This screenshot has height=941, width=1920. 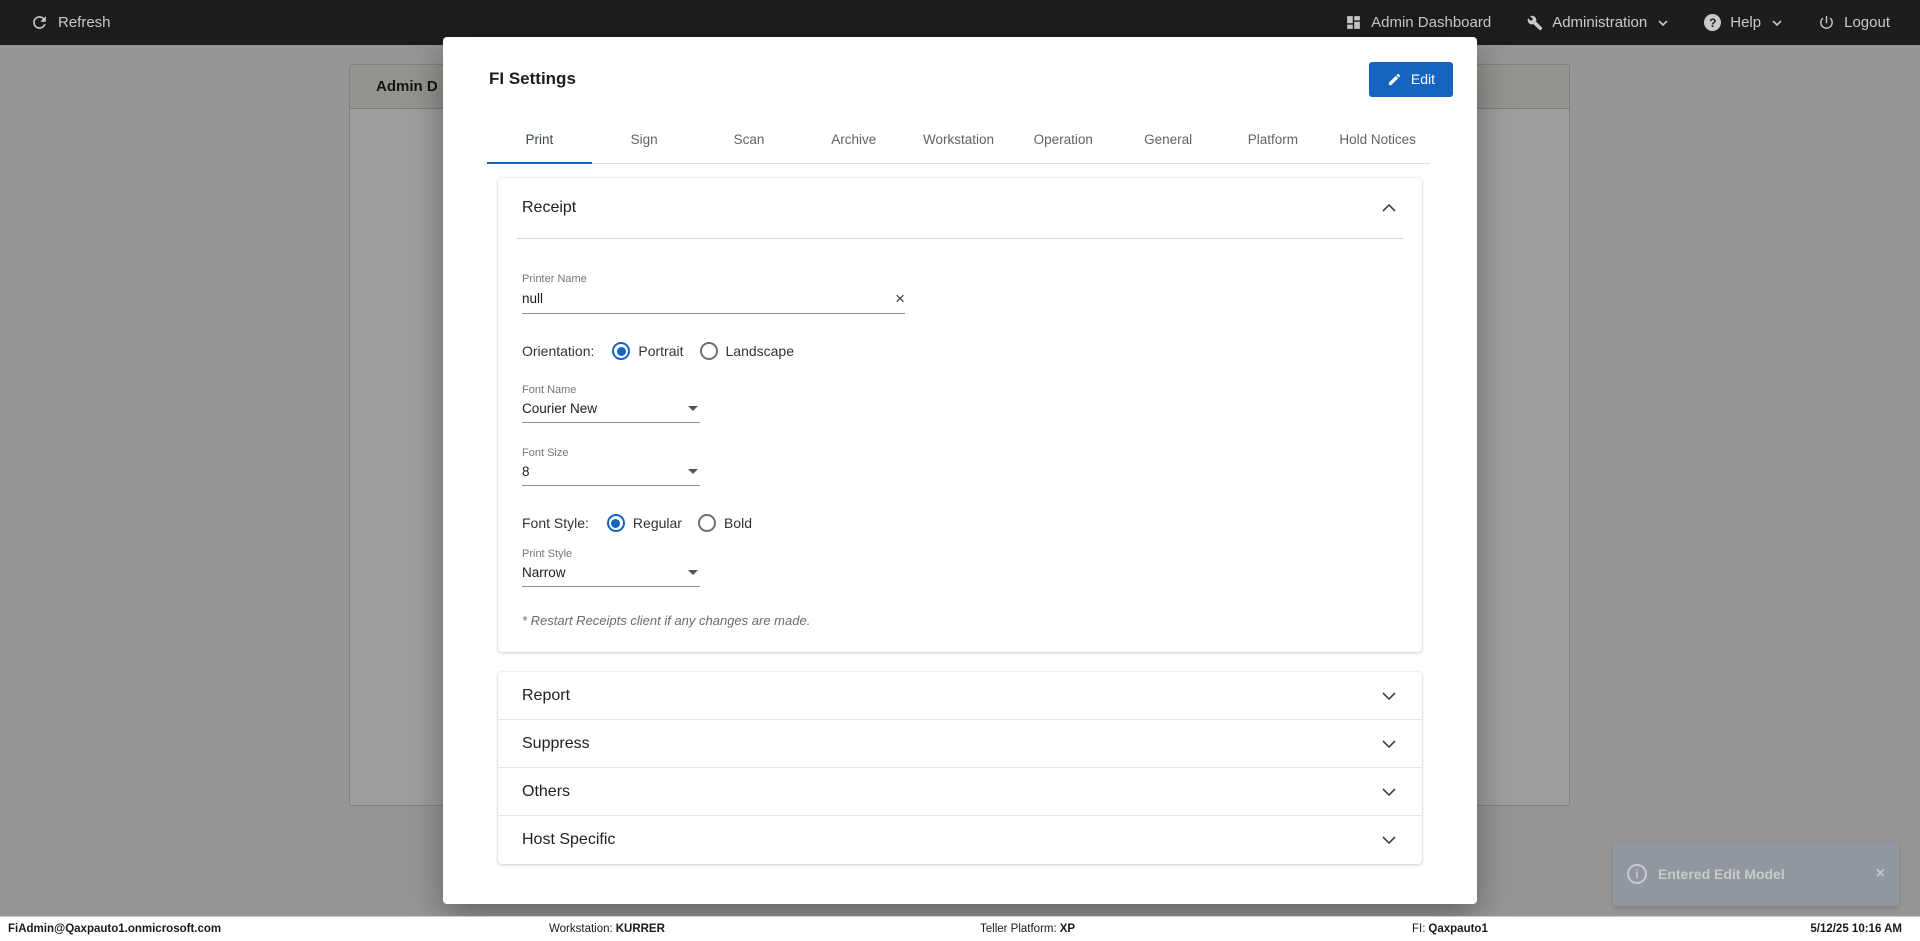 I want to click on section-report: Report, so click(x=960, y=696).